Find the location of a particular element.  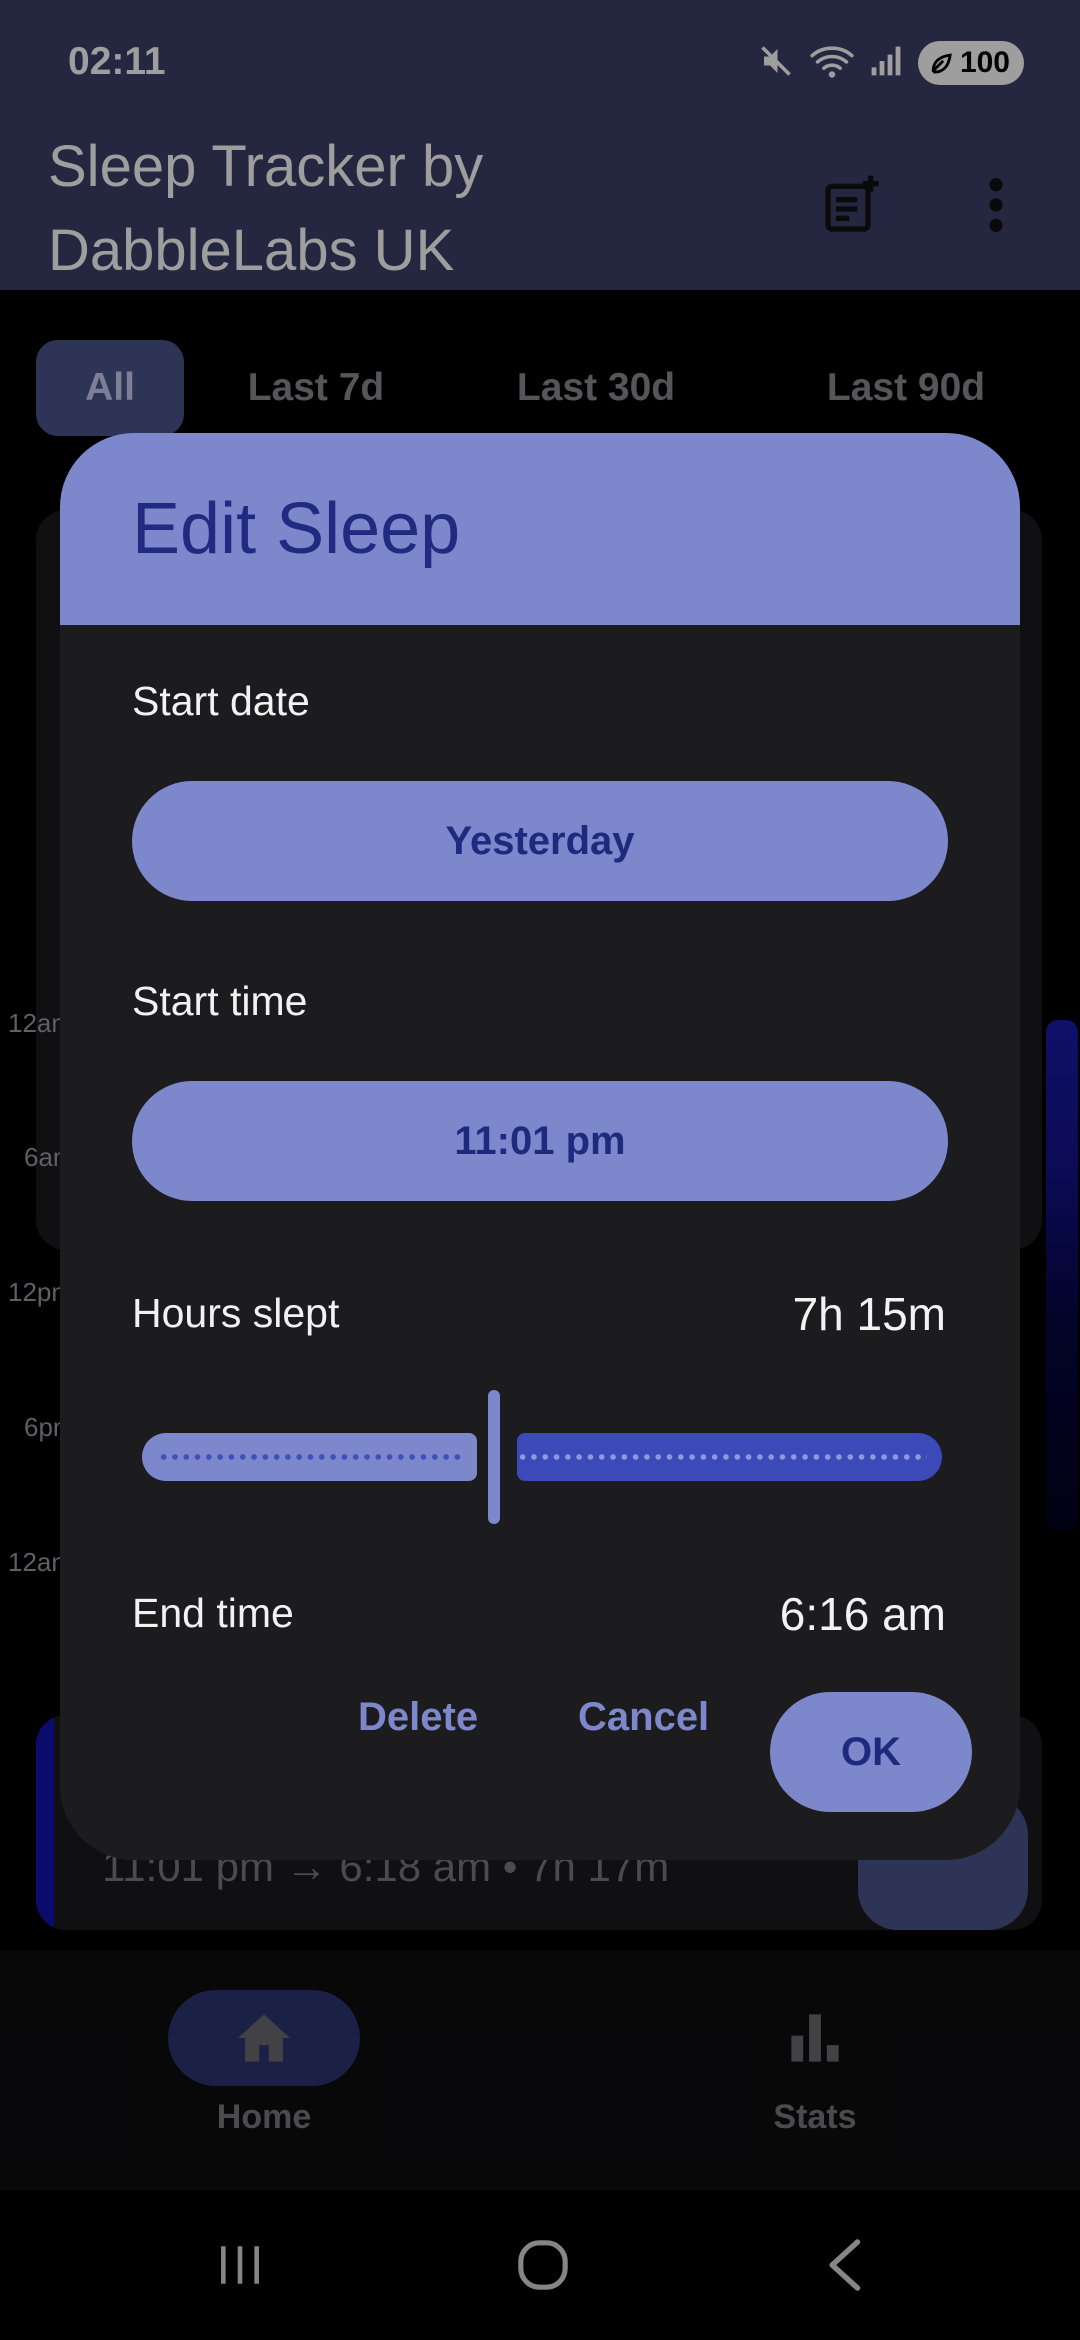

end-time-label: End time is located at coordinates (213, 1613).